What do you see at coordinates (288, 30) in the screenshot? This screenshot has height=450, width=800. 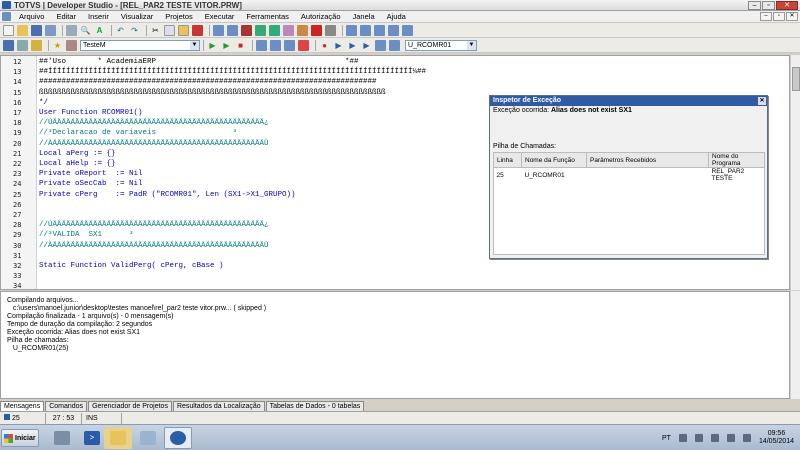 I see `patch-icon` at bounding box center [288, 30].